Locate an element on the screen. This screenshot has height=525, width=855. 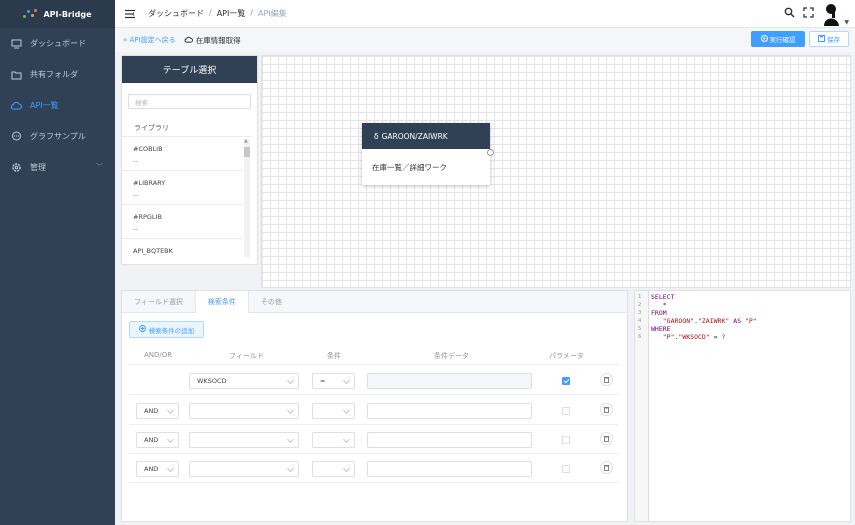
scroll-up-icon: ▲ is located at coordinates (246, 141).